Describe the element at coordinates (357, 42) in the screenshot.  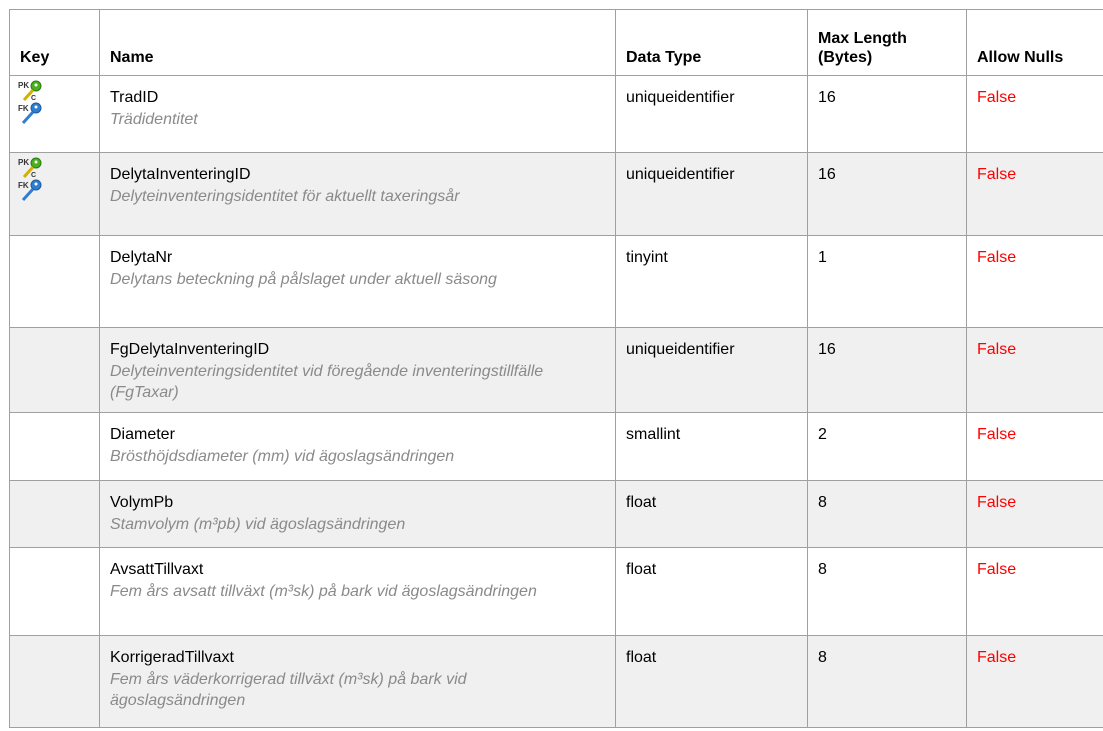
I see `header-name: Name` at that location.